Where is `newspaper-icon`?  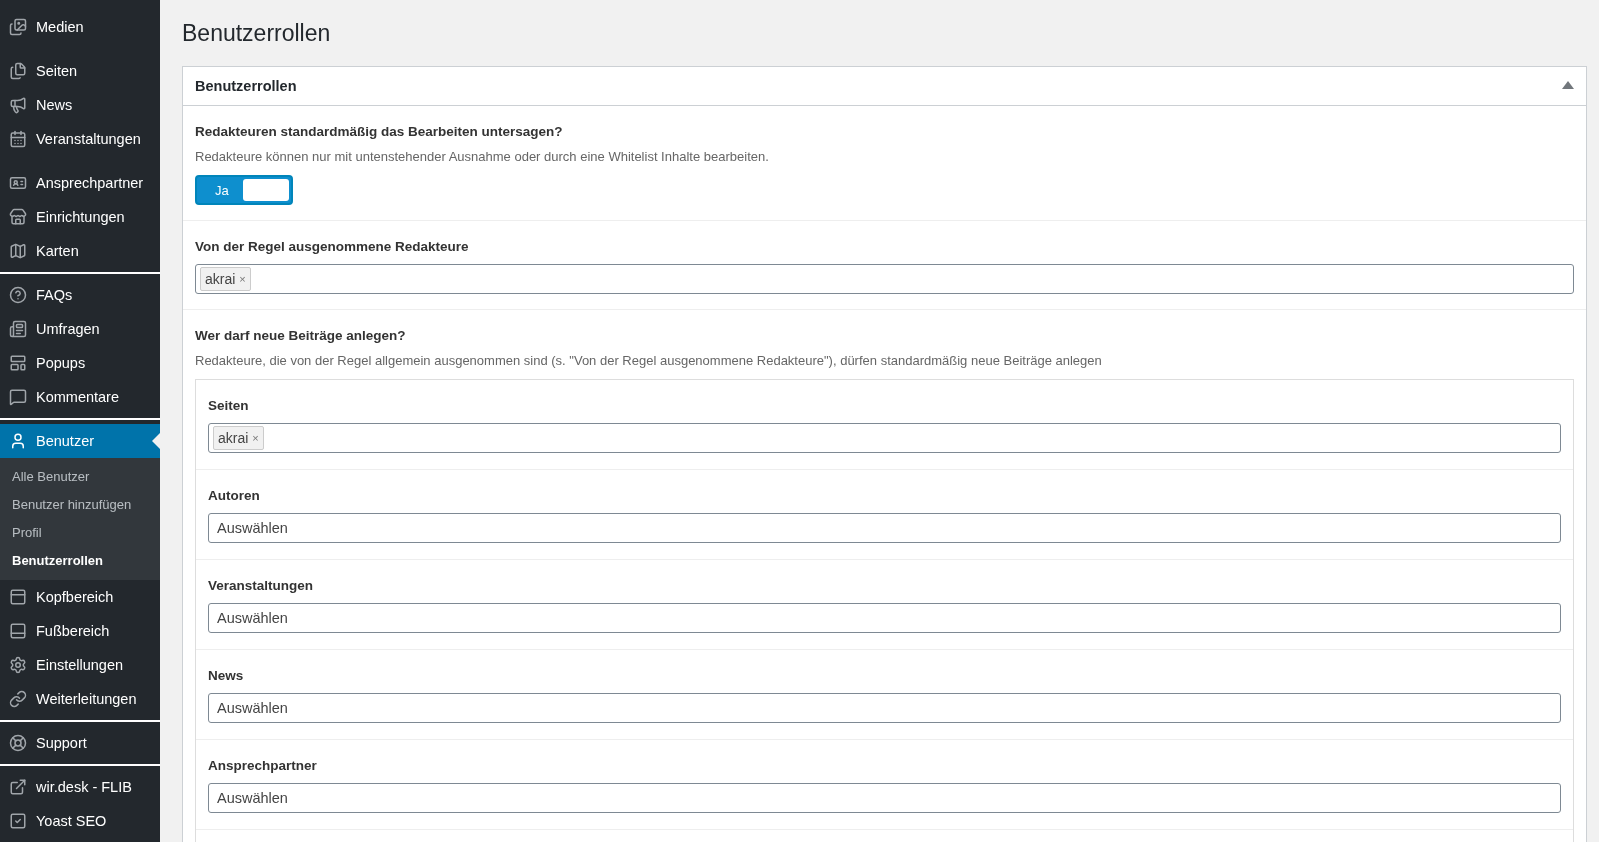 newspaper-icon is located at coordinates (18, 329).